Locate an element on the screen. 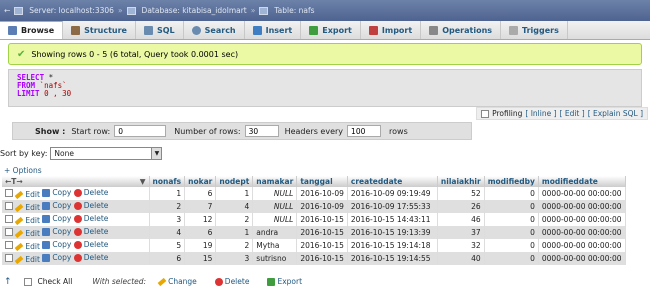 The image size is (650, 287). table-cell: 2016-10-15 14:43:11 is located at coordinates (392, 219).